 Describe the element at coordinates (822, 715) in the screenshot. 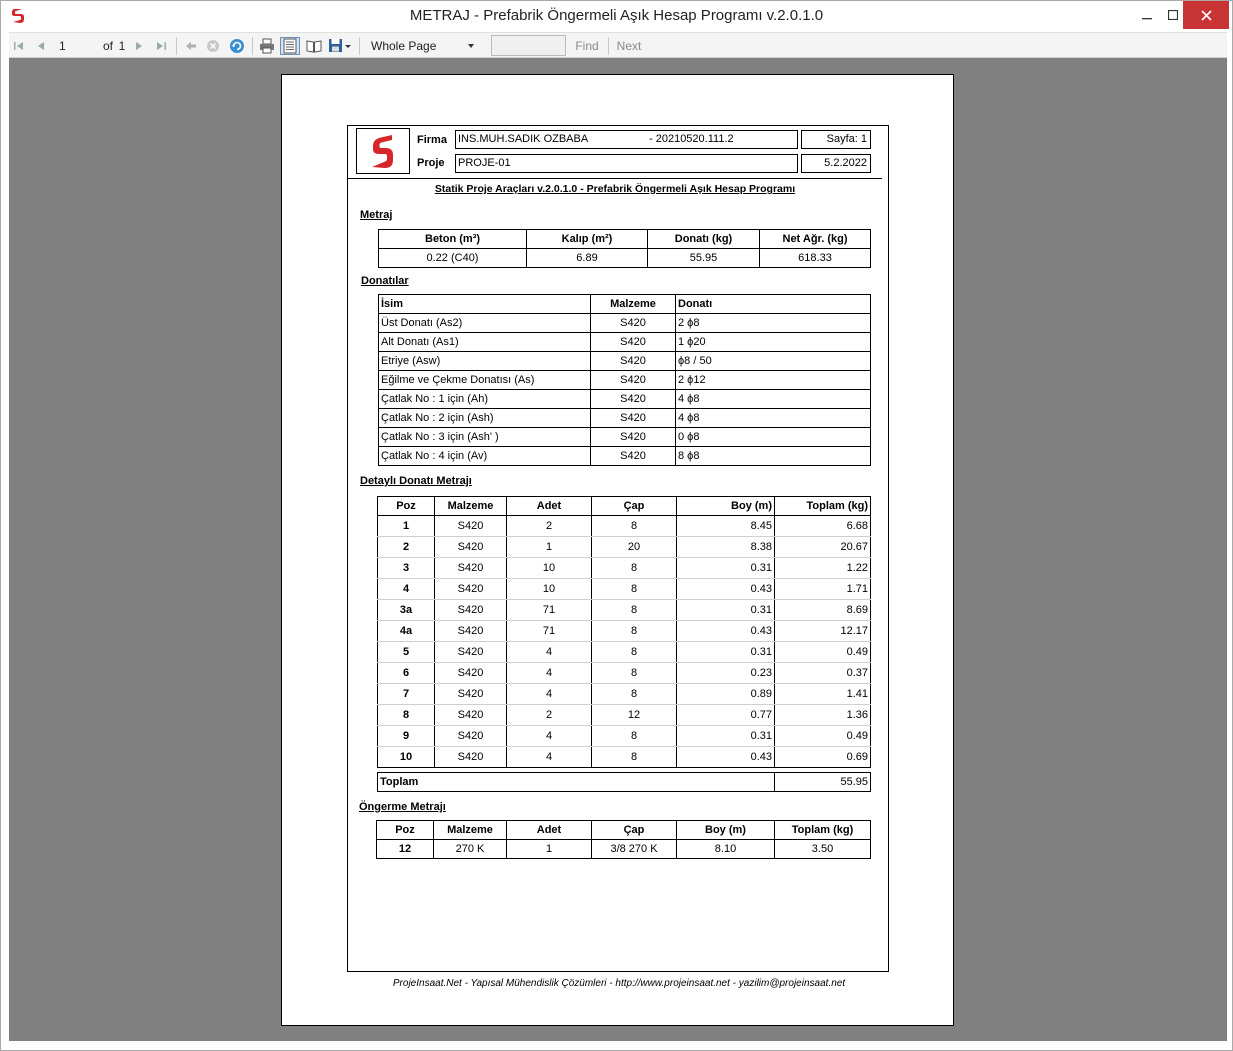

I see `toplam-cell: 1.36` at that location.